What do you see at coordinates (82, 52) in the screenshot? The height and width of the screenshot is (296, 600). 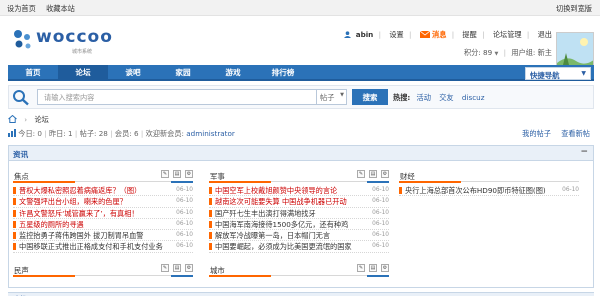 I see `logo-tagline: 城市系统` at bounding box center [82, 52].